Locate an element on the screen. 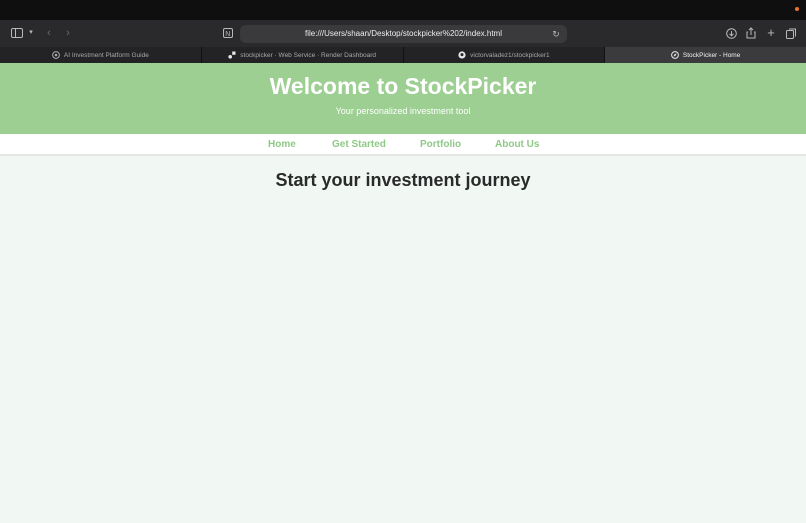 This screenshot has height=523, width=806. tab-label: StockPicker - Home is located at coordinates (711, 55).